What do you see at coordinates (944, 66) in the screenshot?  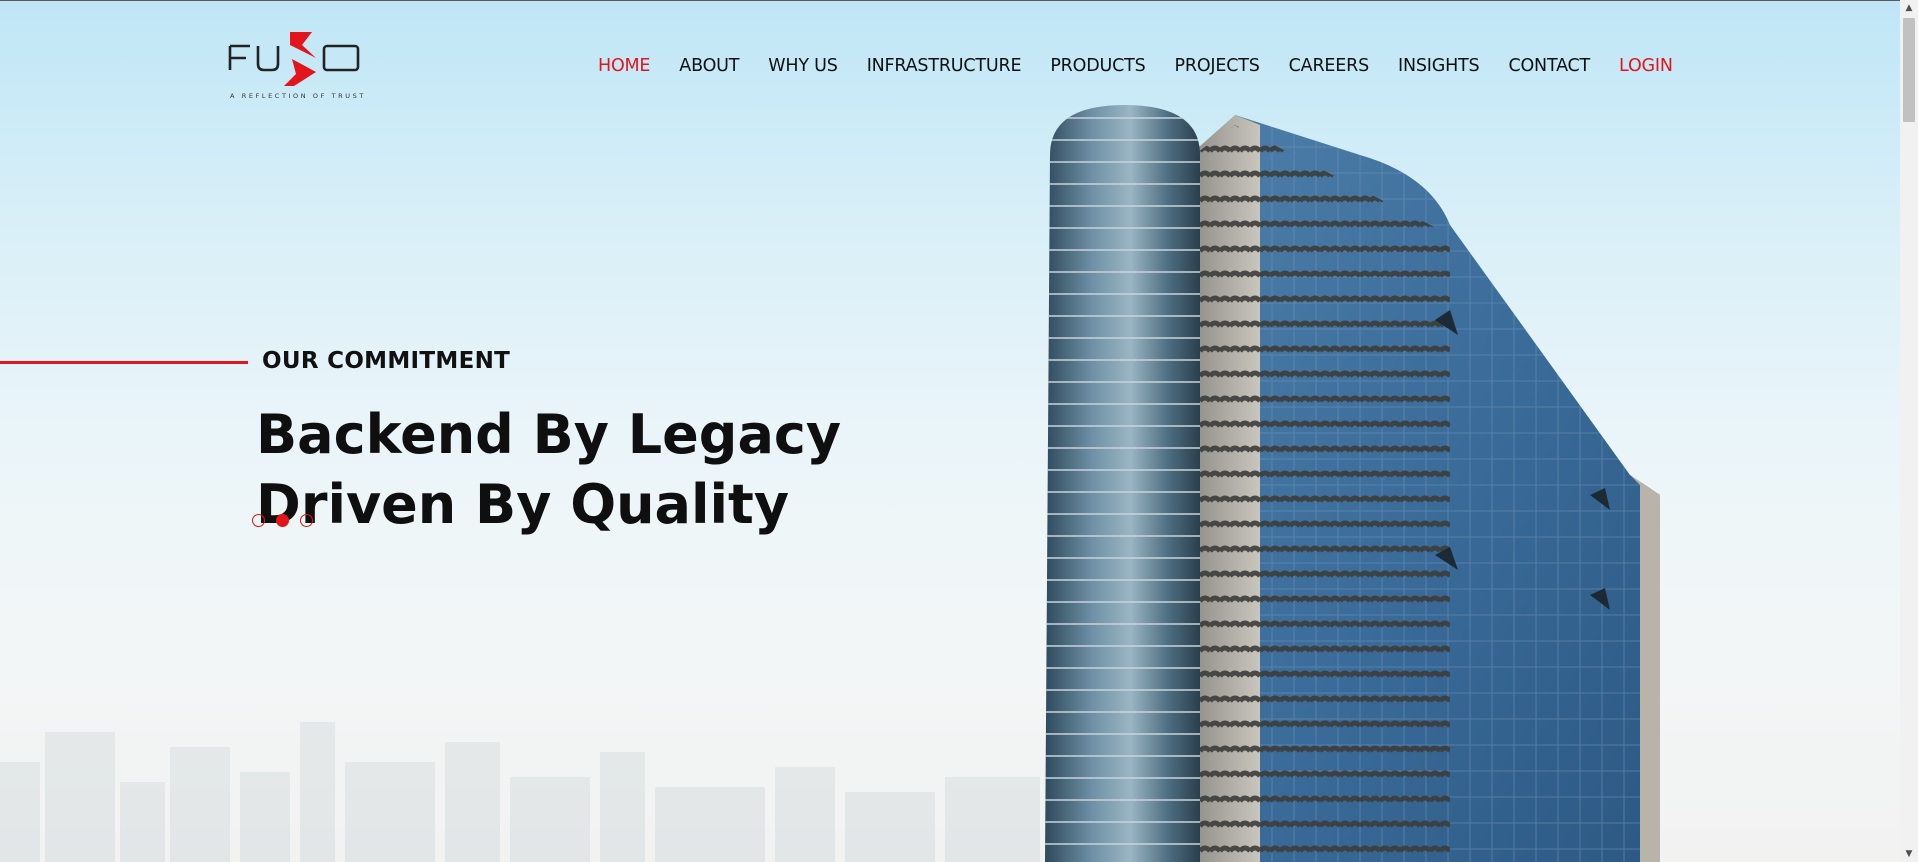 I see `nav-infrastructure: INFRASTRUCTURE` at bounding box center [944, 66].